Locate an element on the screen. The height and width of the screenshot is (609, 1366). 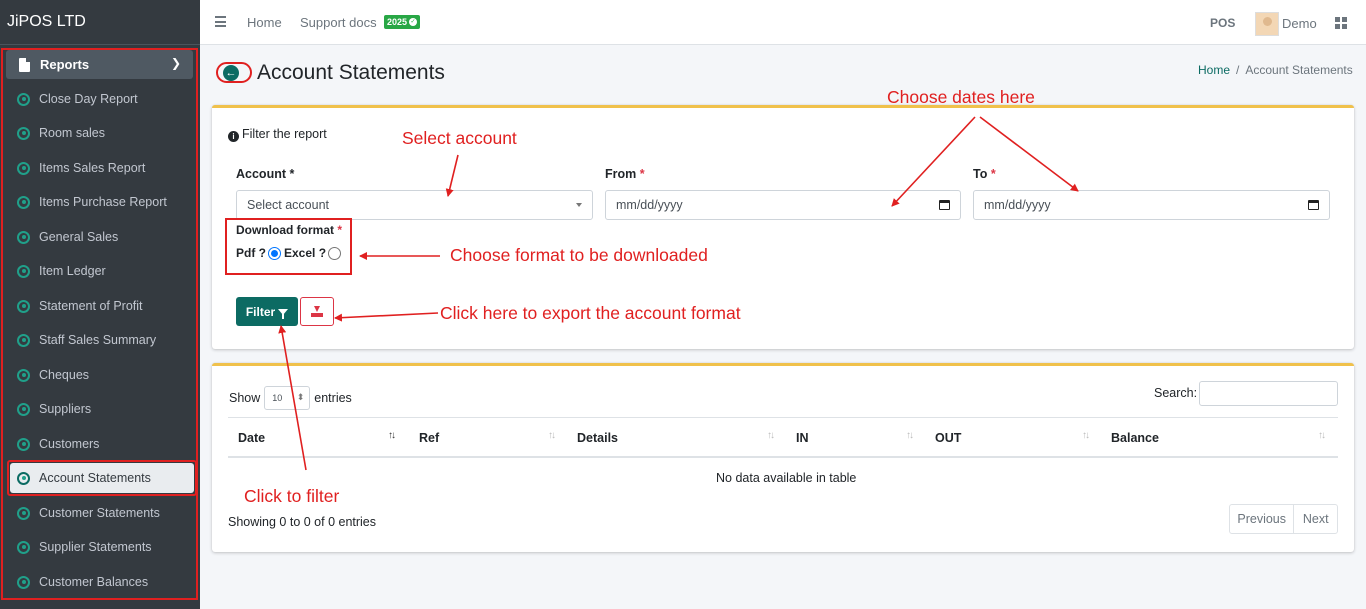
search-input is located at coordinates (1268, 393).